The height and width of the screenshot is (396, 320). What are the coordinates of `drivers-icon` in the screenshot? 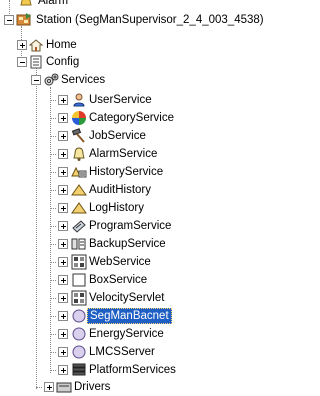 It's located at (64, 387).